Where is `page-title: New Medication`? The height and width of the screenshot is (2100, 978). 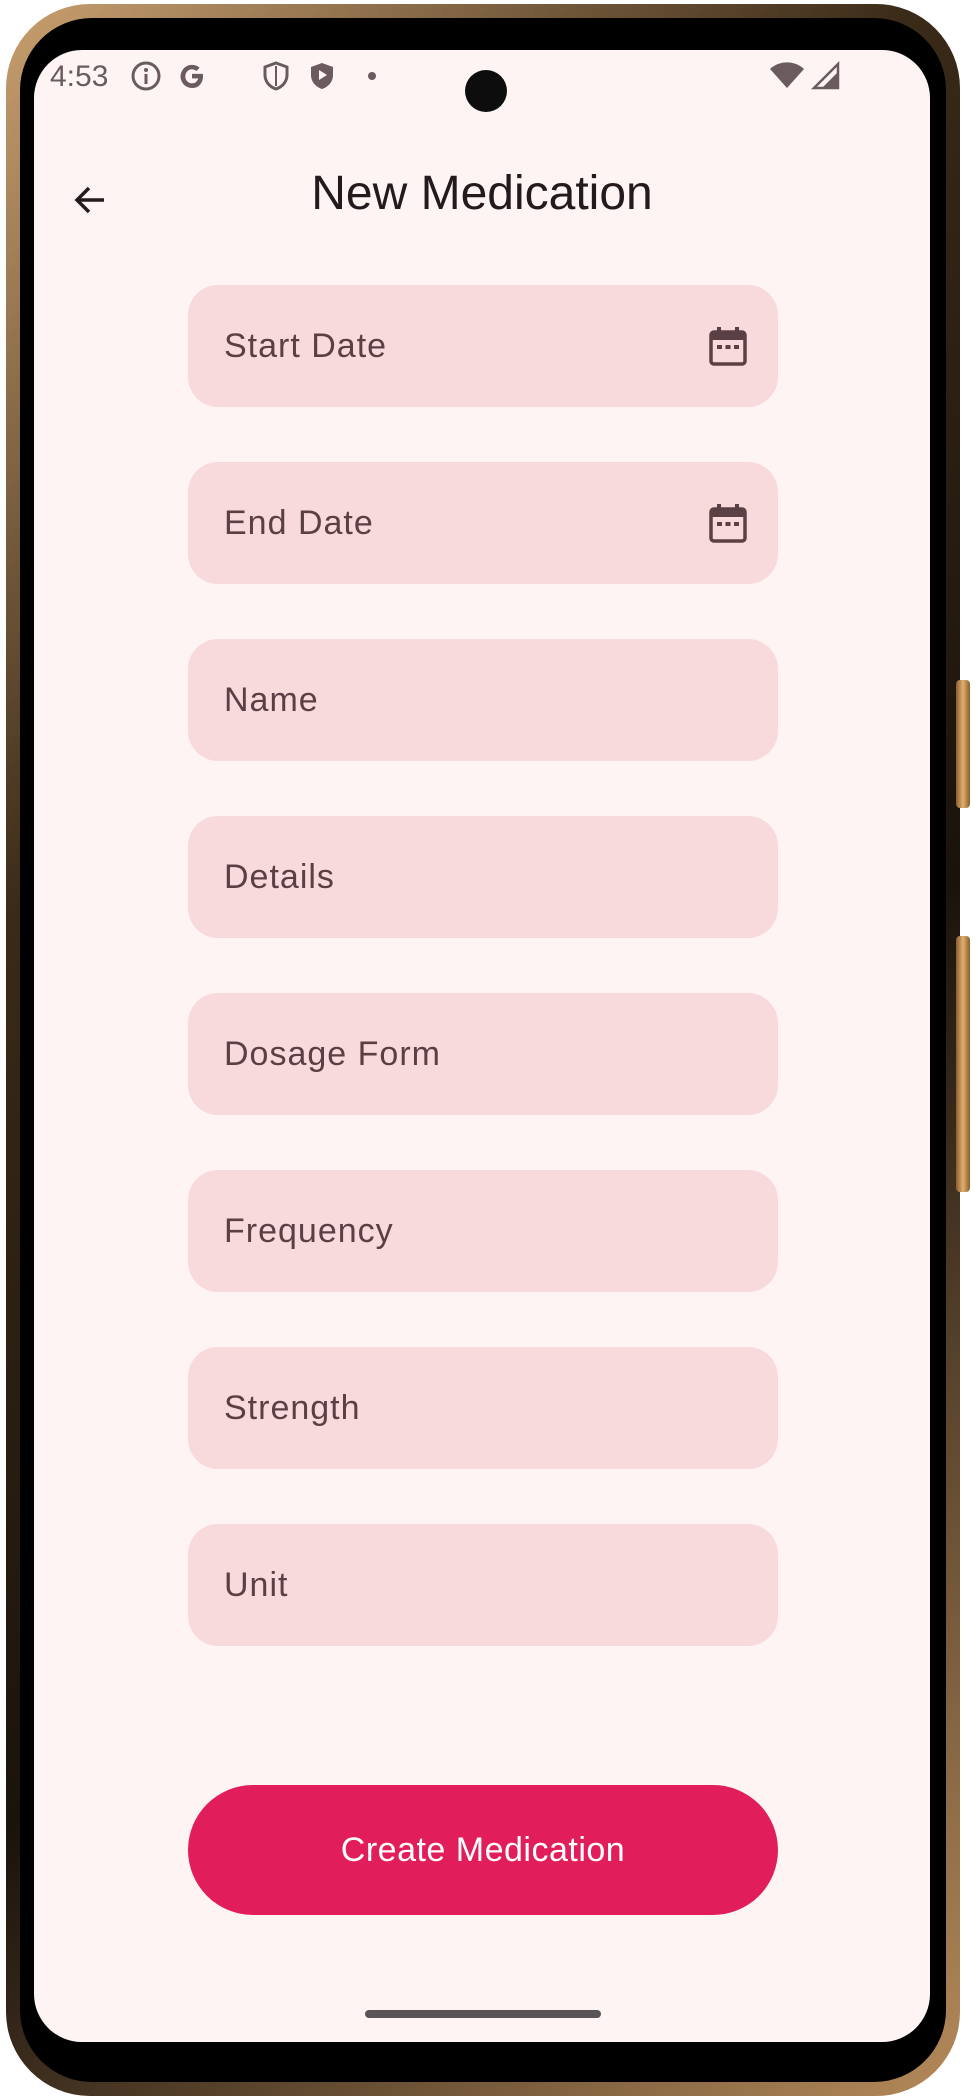 page-title: New Medication is located at coordinates (482, 193).